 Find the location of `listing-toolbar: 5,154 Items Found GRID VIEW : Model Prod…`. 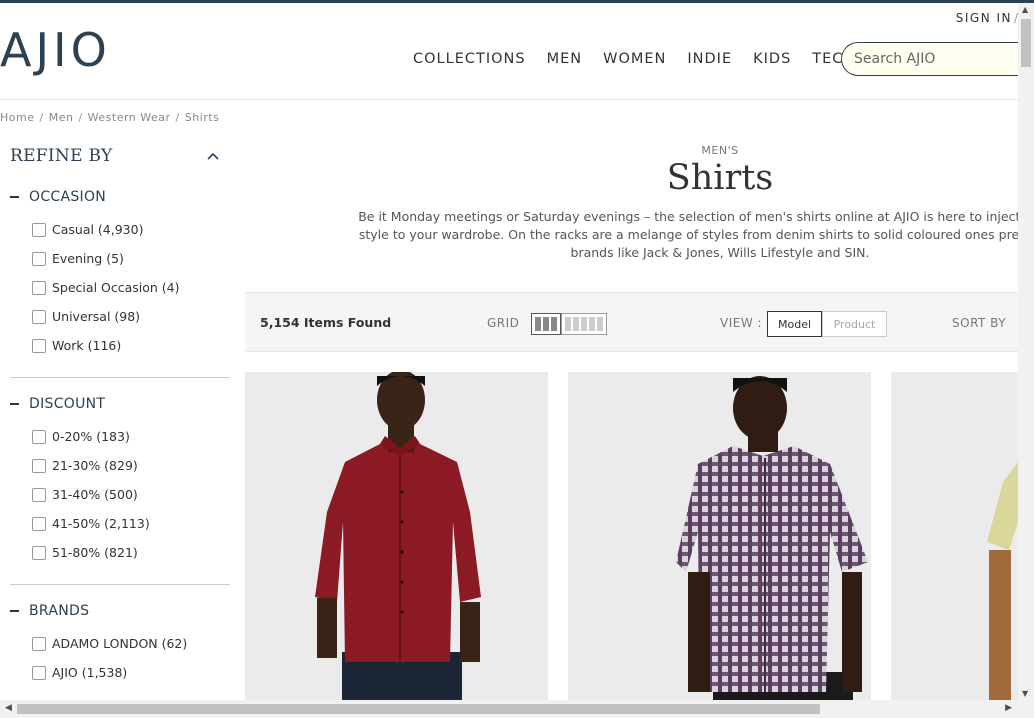

listing-toolbar: 5,154 Items Found GRID VIEW : Model Prod… is located at coordinates (631, 322).